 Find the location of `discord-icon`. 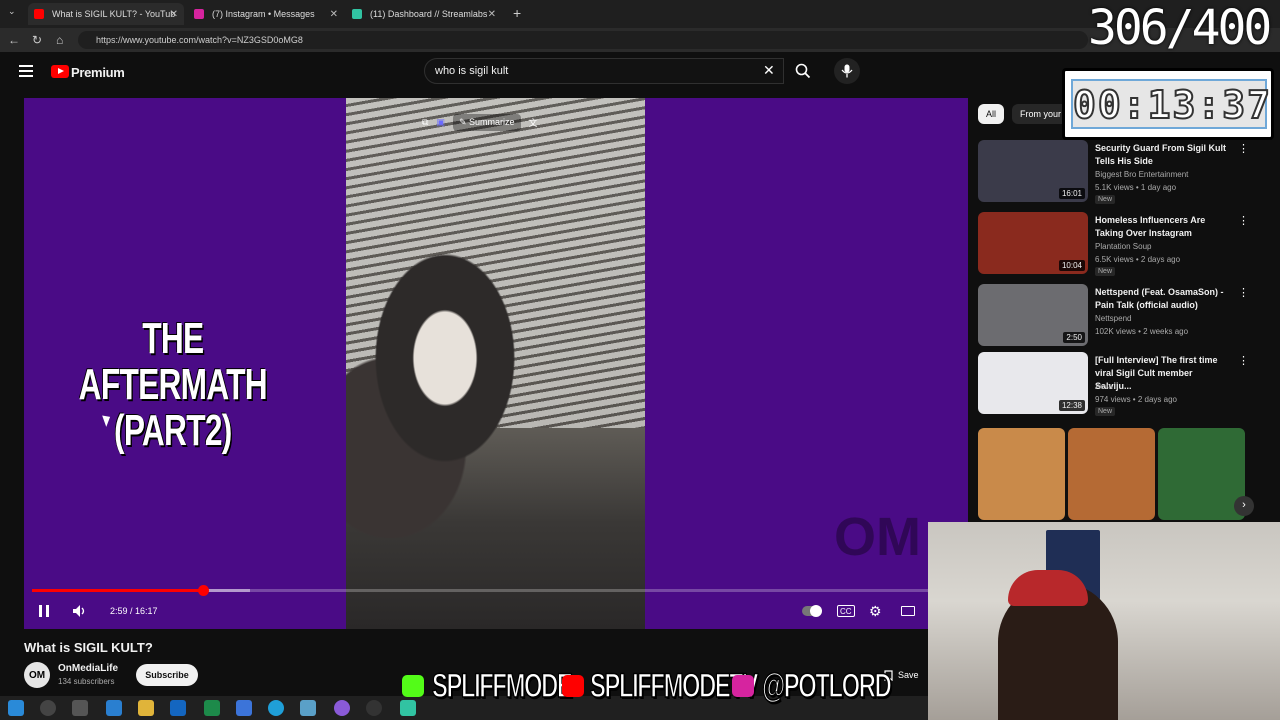

discord-icon is located at coordinates (342, 708).